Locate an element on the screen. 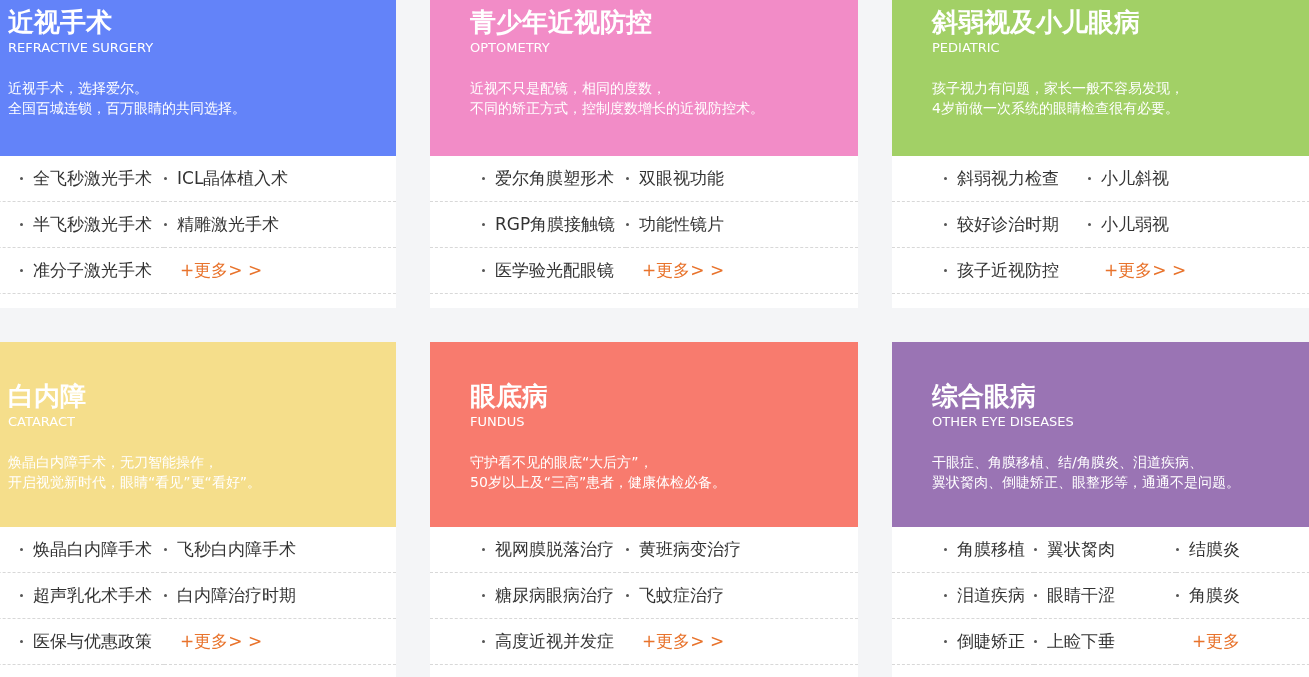  topic-link: RGP角膜接触镜 is located at coordinates (549, 224).